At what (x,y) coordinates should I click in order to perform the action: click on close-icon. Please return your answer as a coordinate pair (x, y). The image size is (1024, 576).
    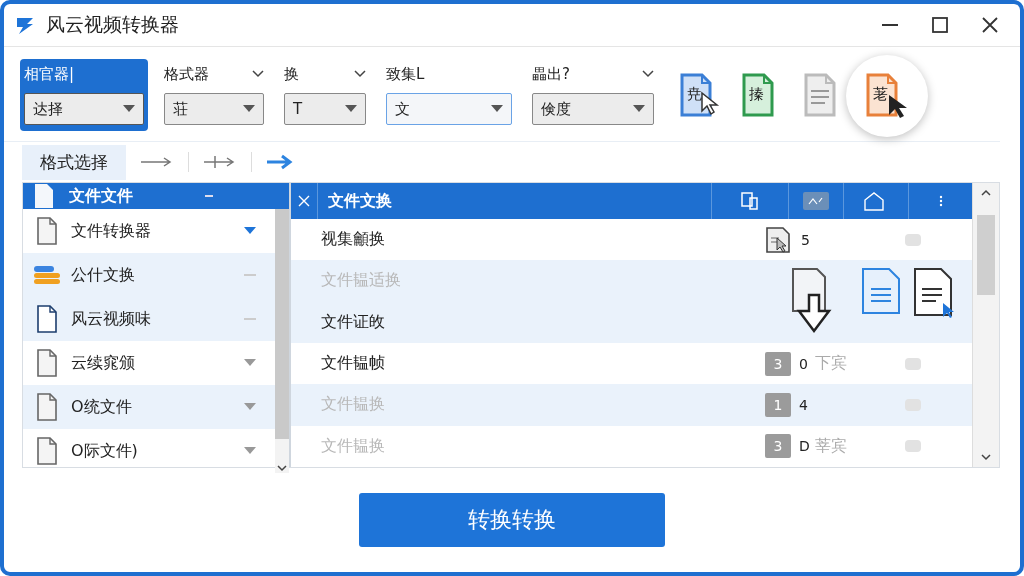
    Looking at the image, I should click on (990, 25).